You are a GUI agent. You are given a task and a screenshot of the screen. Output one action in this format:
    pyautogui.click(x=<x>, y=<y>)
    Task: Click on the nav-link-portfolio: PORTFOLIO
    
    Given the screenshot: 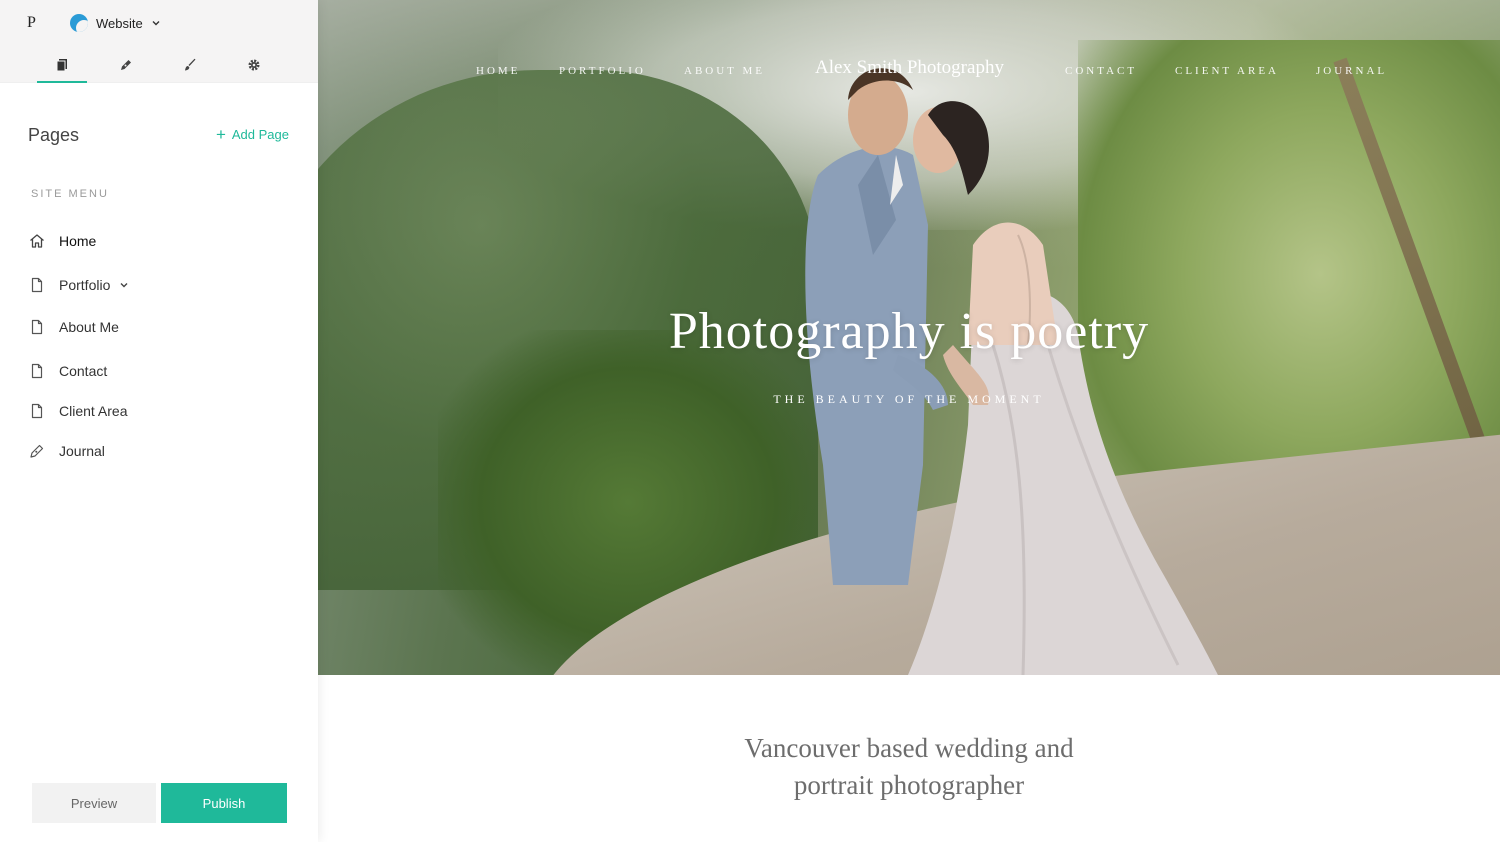 What is the action you would take?
    pyautogui.click(x=602, y=71)
    